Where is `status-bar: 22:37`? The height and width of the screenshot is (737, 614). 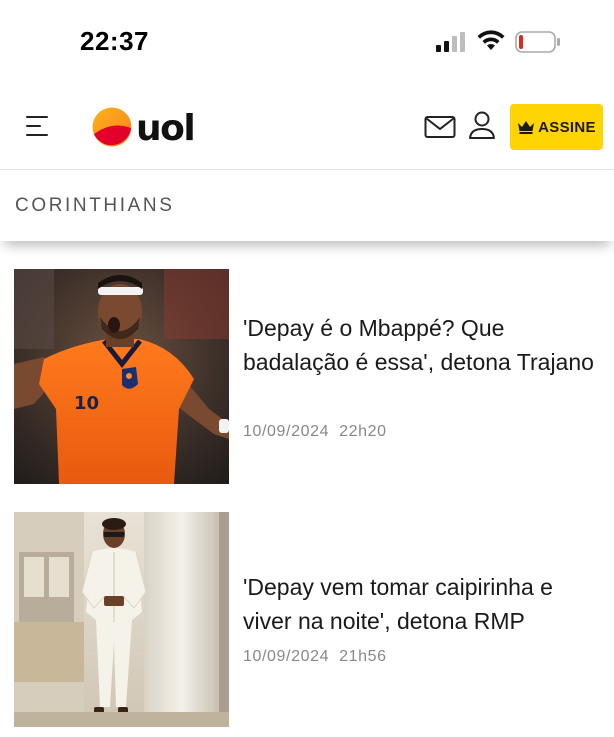
status-bar: 22:37 is located at coordinates (307, 42).